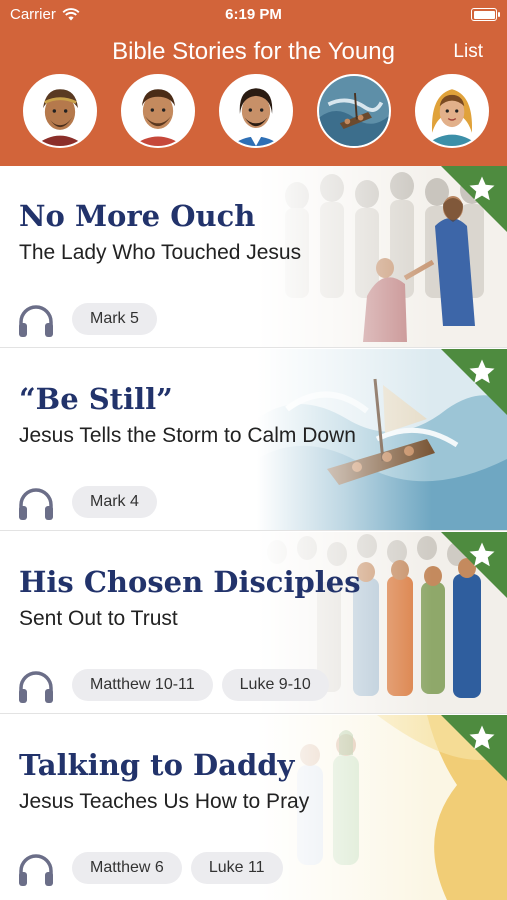  I want to click on reference-chips: Matthew 6 Luke 11, so click(177, 868).